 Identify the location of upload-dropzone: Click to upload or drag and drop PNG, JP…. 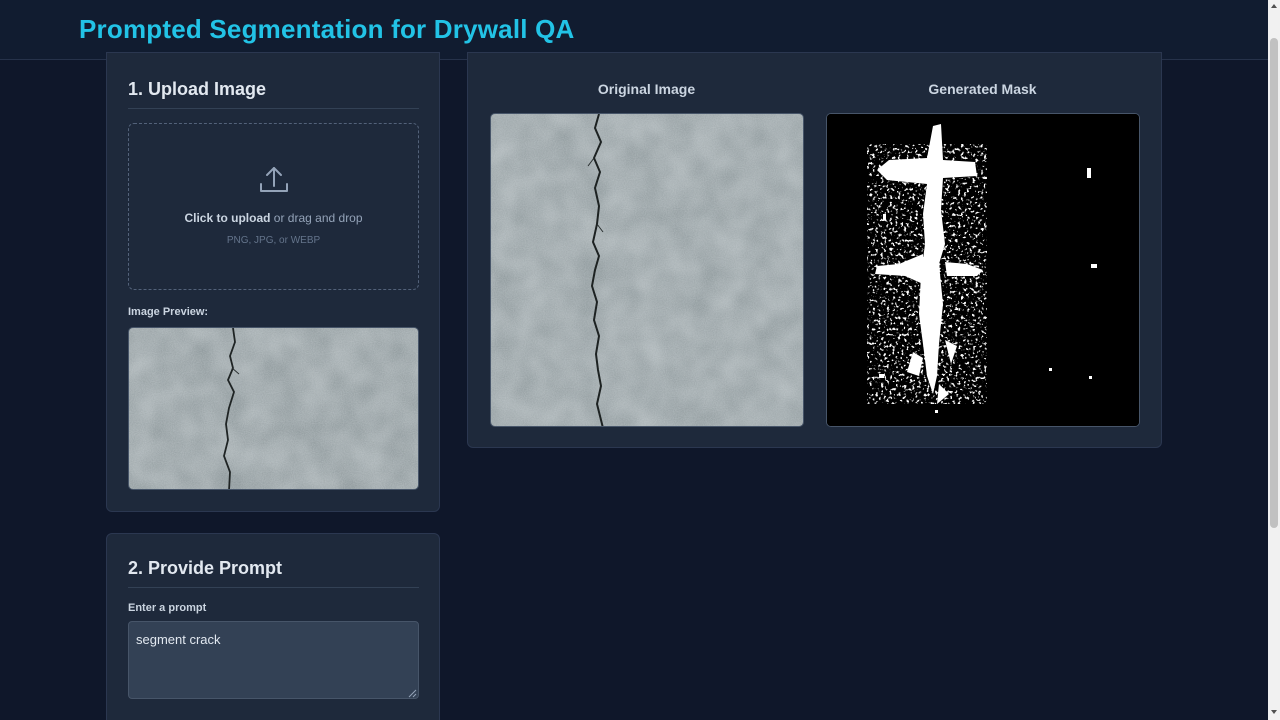
(273, 206).